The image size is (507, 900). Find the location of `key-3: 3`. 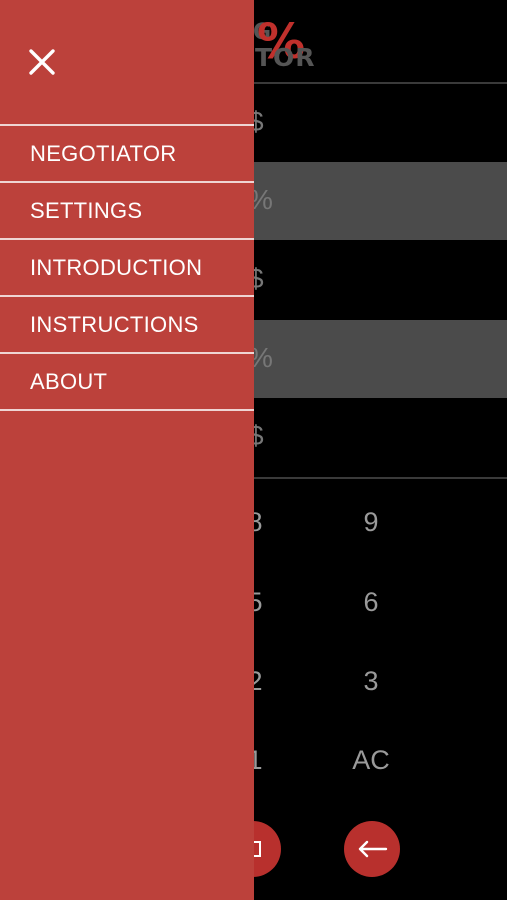

key-3: 3 is located at coordinates (371, 681).